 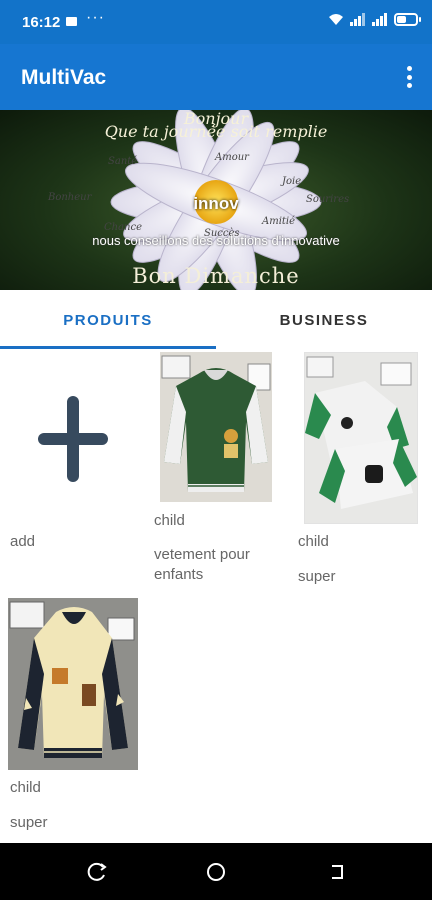 I want to click on back-icon, so click(x=337, y=872).